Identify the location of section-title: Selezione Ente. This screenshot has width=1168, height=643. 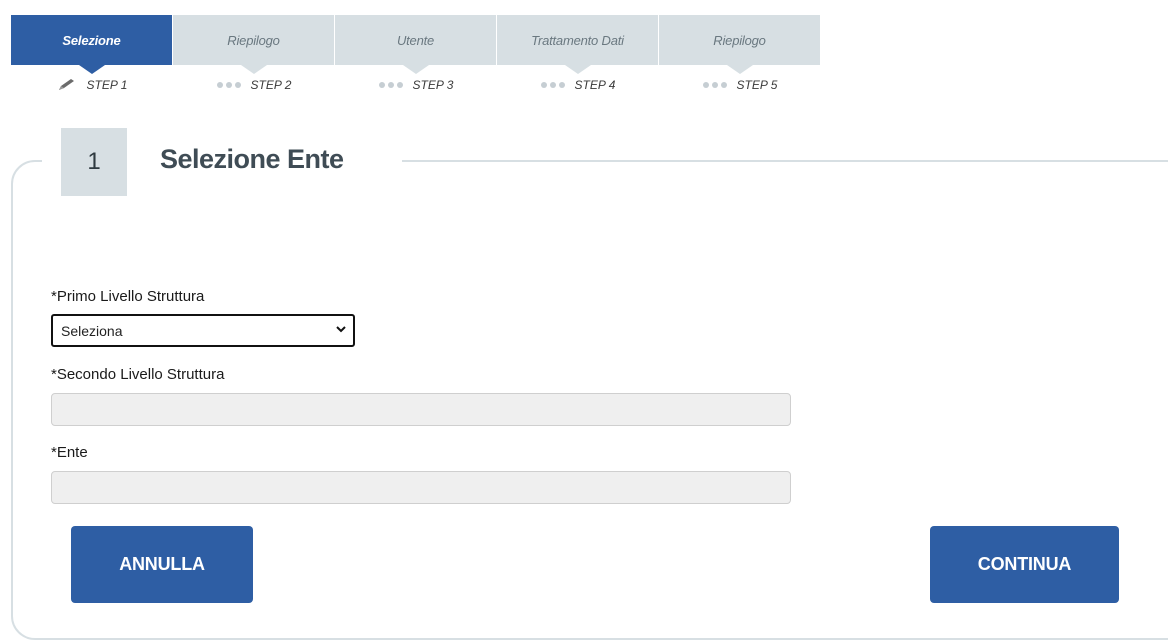
(252, 159).